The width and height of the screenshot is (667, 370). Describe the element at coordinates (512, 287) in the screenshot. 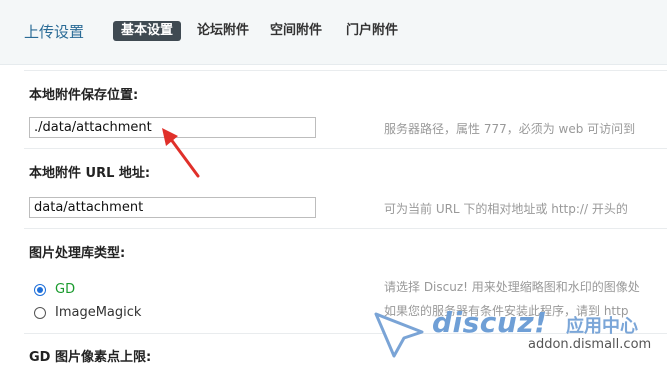

I see `image-lib-hint-line1: 请选择 Discuz! 用来处理缩略图和水印的图像处` at that location.